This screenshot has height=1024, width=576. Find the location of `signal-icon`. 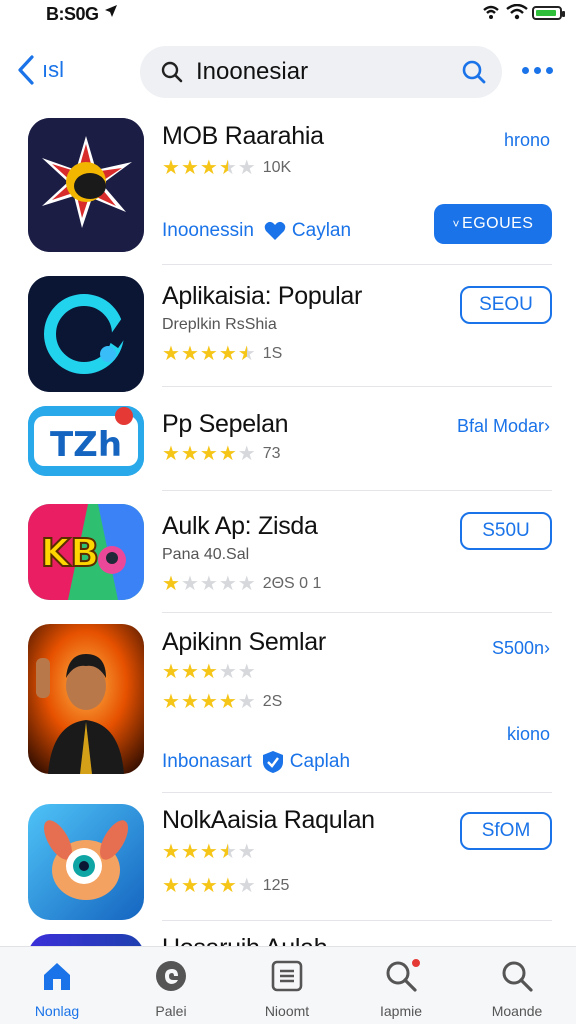

signal-icon is located at coordinates (491, 12).